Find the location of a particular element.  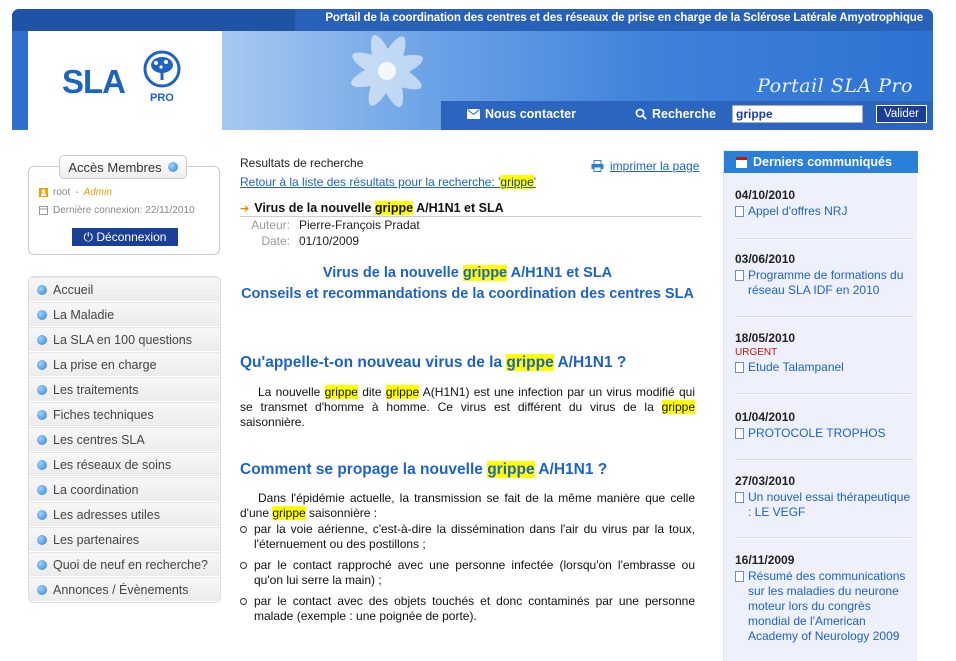

nav-item-la-maladie: La Maladie is located at coordinates (124, 314).